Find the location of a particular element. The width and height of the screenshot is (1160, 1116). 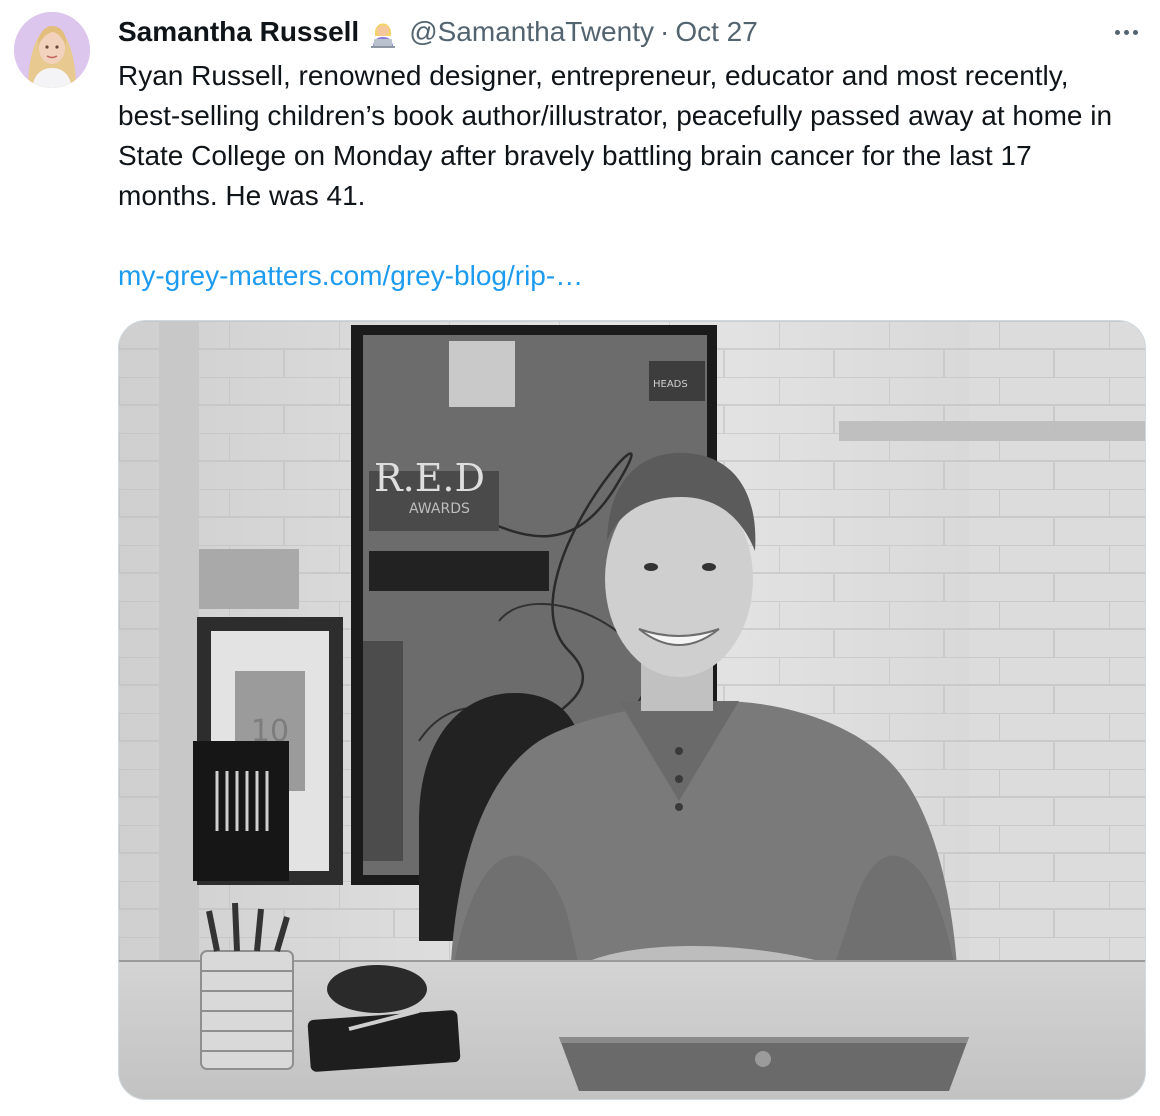

more-options-button is located at coordinates (1126, 32).